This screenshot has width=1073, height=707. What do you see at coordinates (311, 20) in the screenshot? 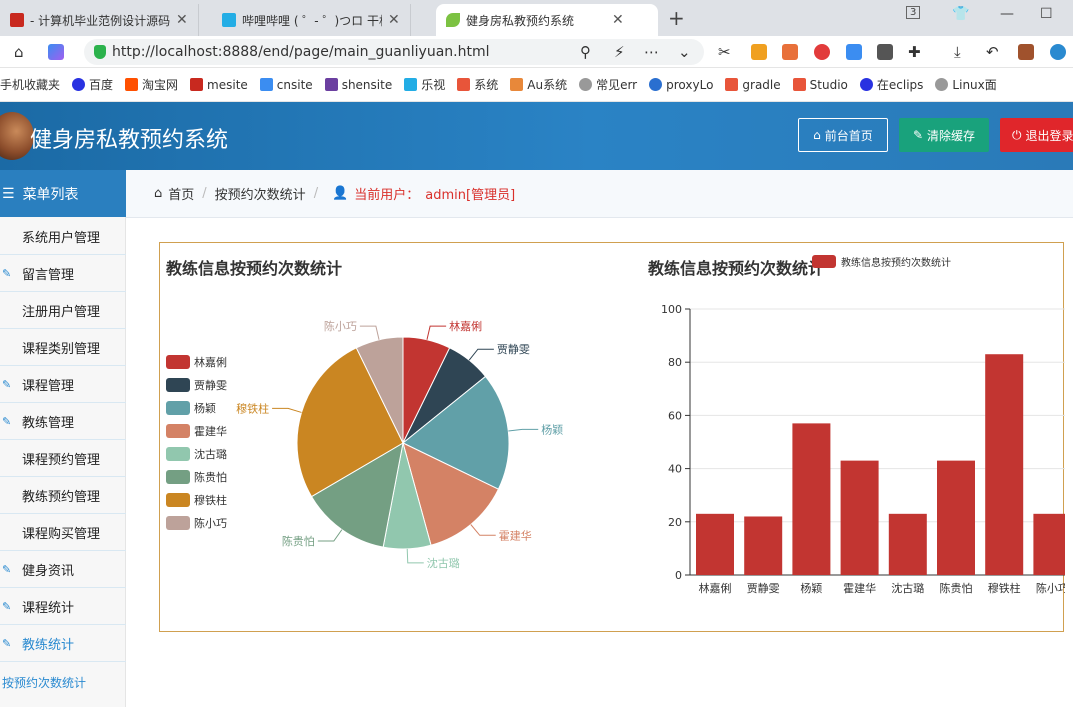
I see `browser-tab-2: 哔哩哔哩 ( ゜- ゜)つロ 干杯~-b ✕` at bounding box center [311, 20].